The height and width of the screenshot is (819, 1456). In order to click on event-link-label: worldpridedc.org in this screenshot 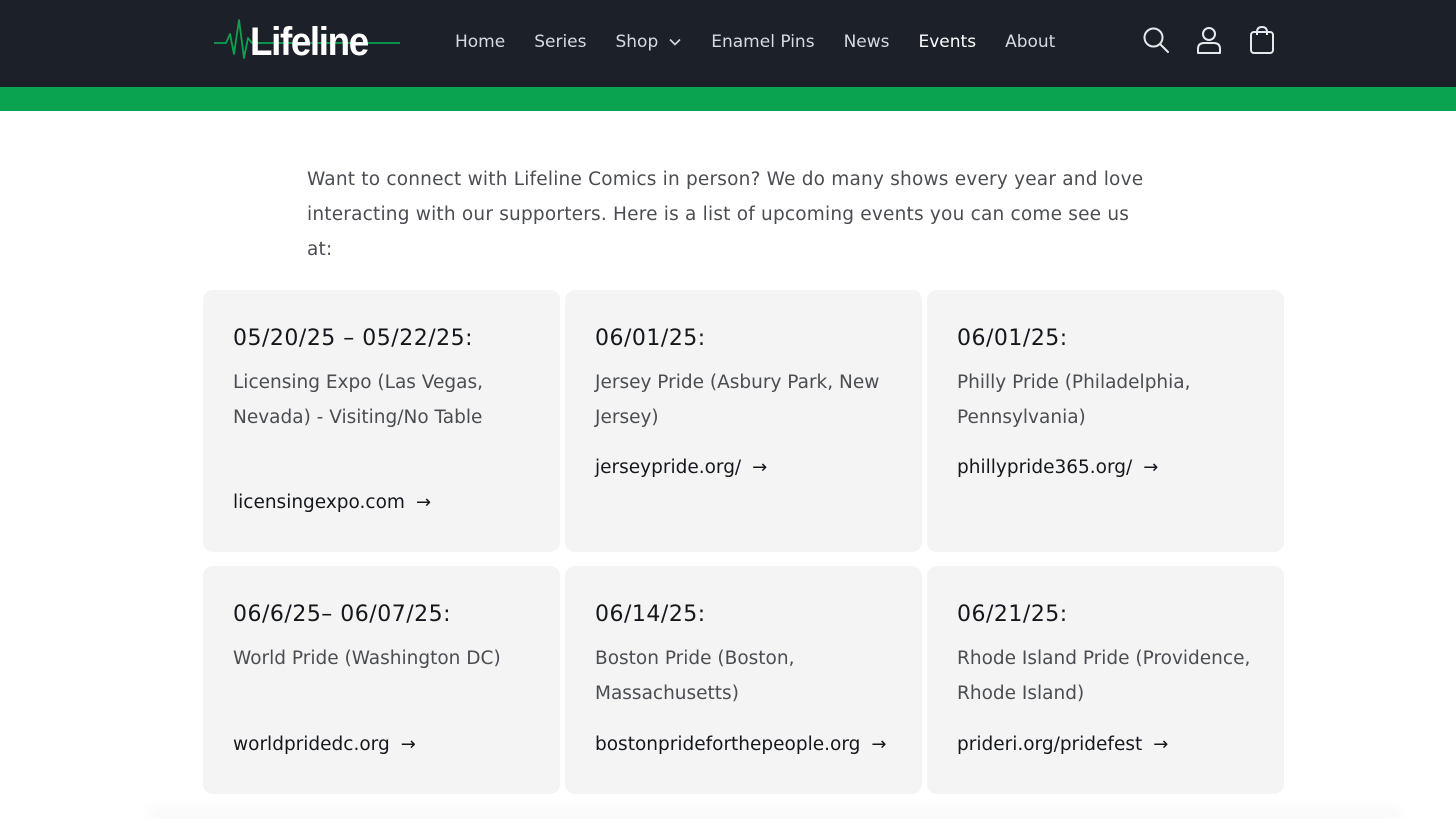, I will do `click(311, 744)`.